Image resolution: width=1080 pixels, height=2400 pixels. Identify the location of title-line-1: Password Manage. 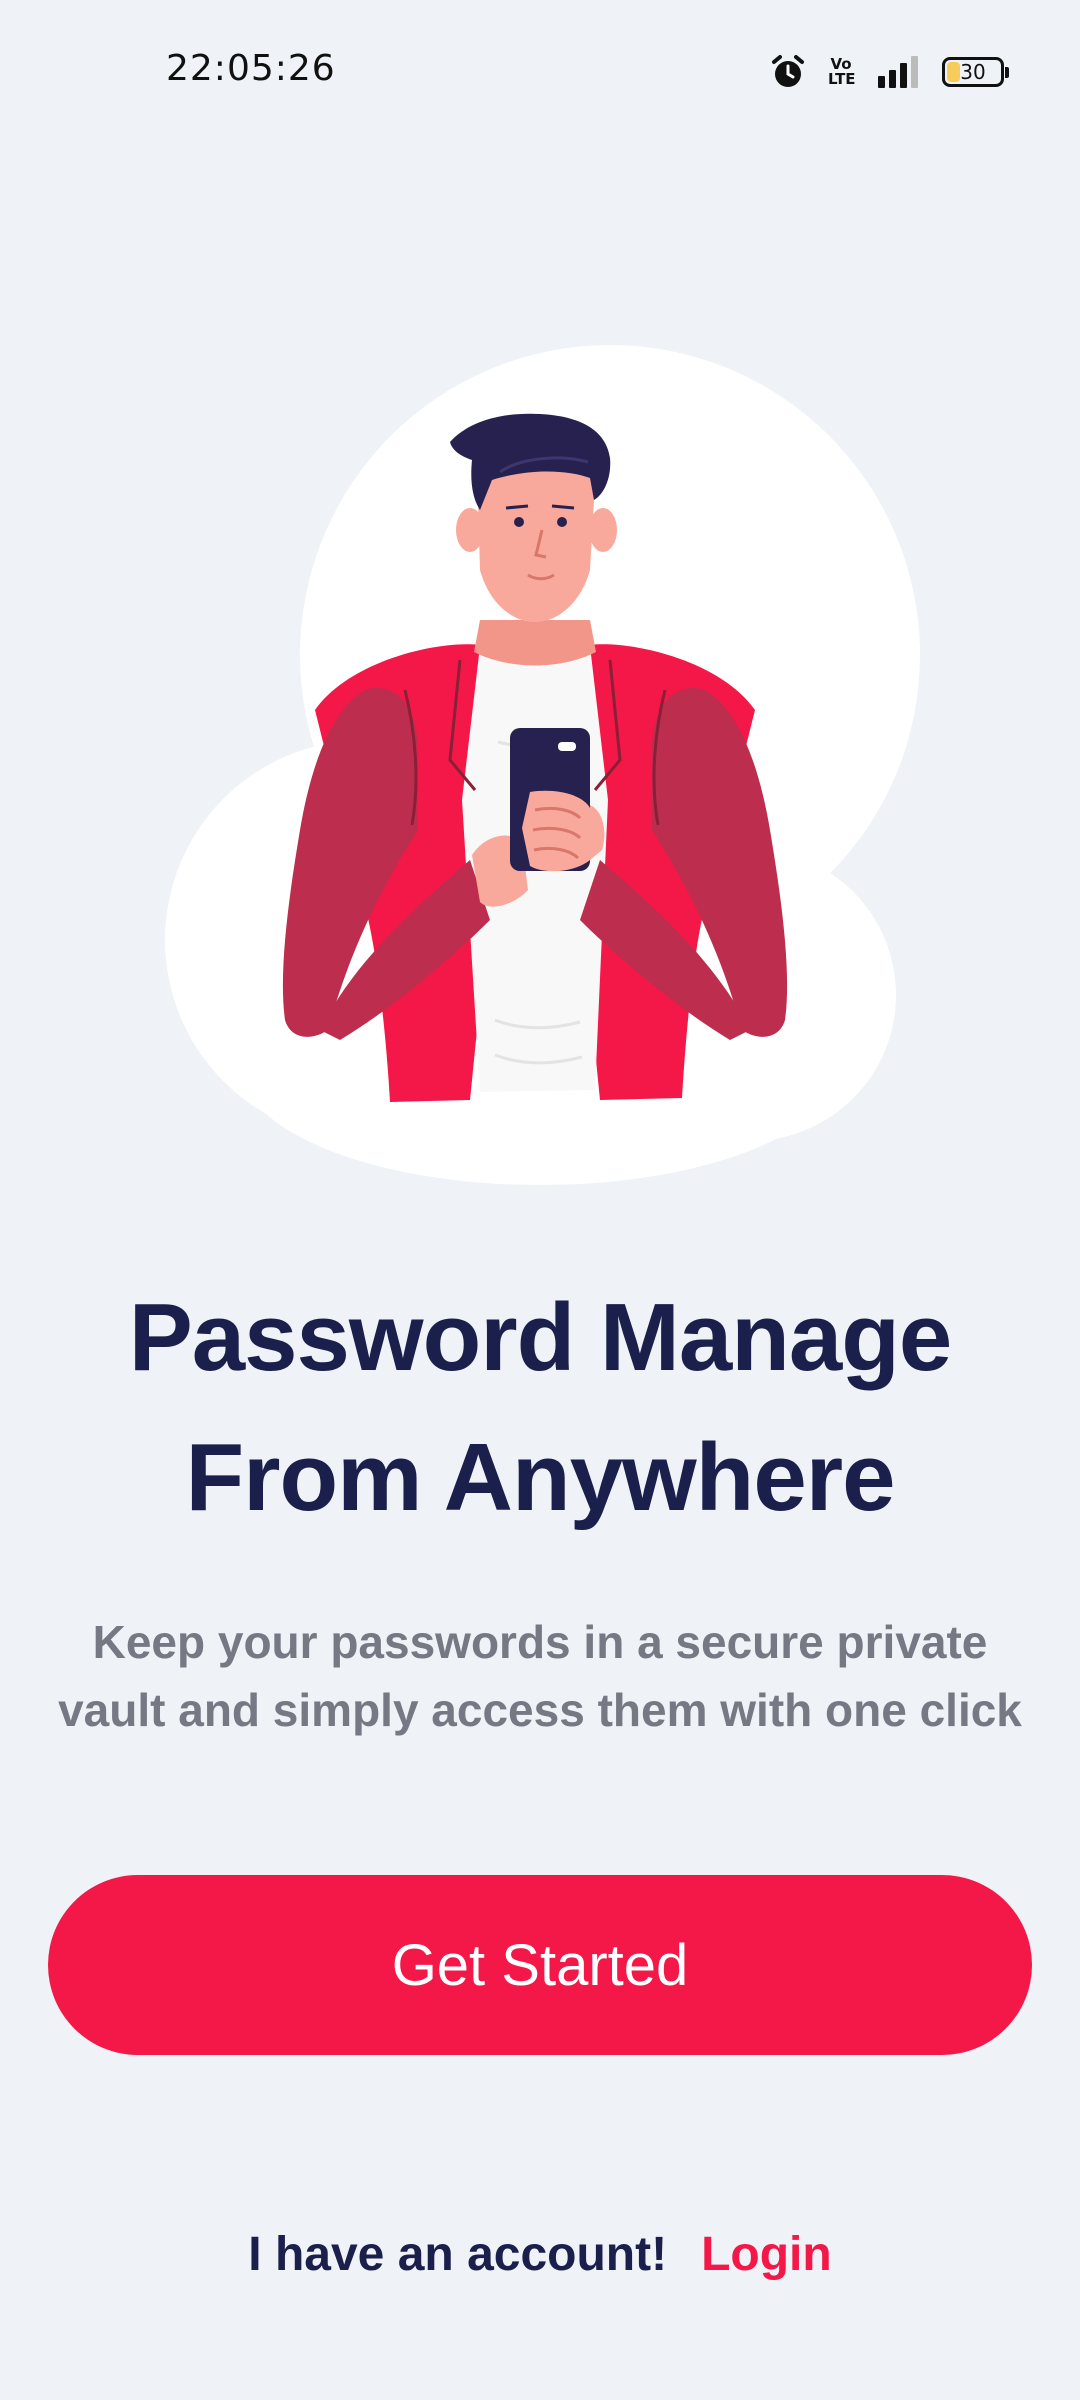
(540, 1337).